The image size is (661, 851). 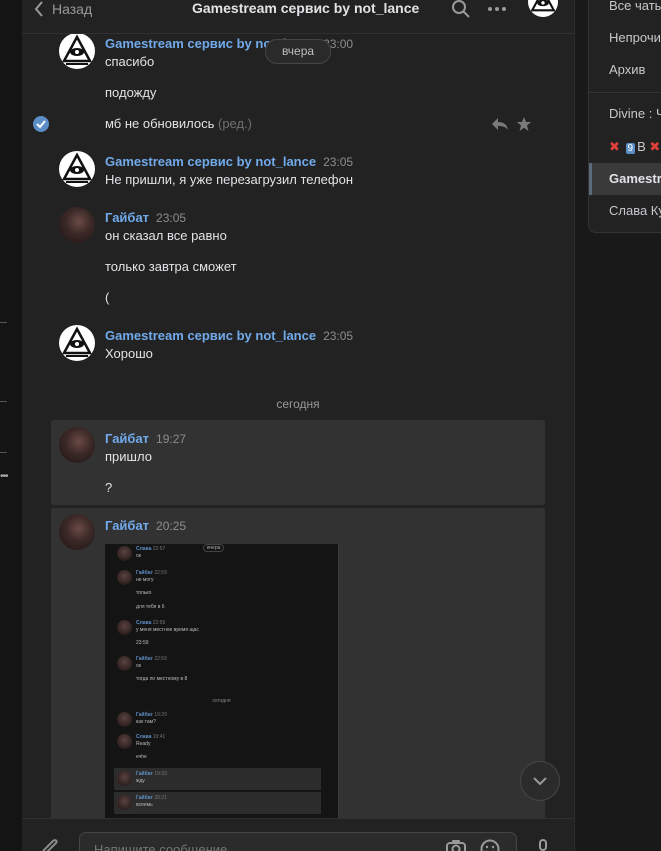 I want to click on folder-all-chats: Все чаты, so click(x=635, y=6).